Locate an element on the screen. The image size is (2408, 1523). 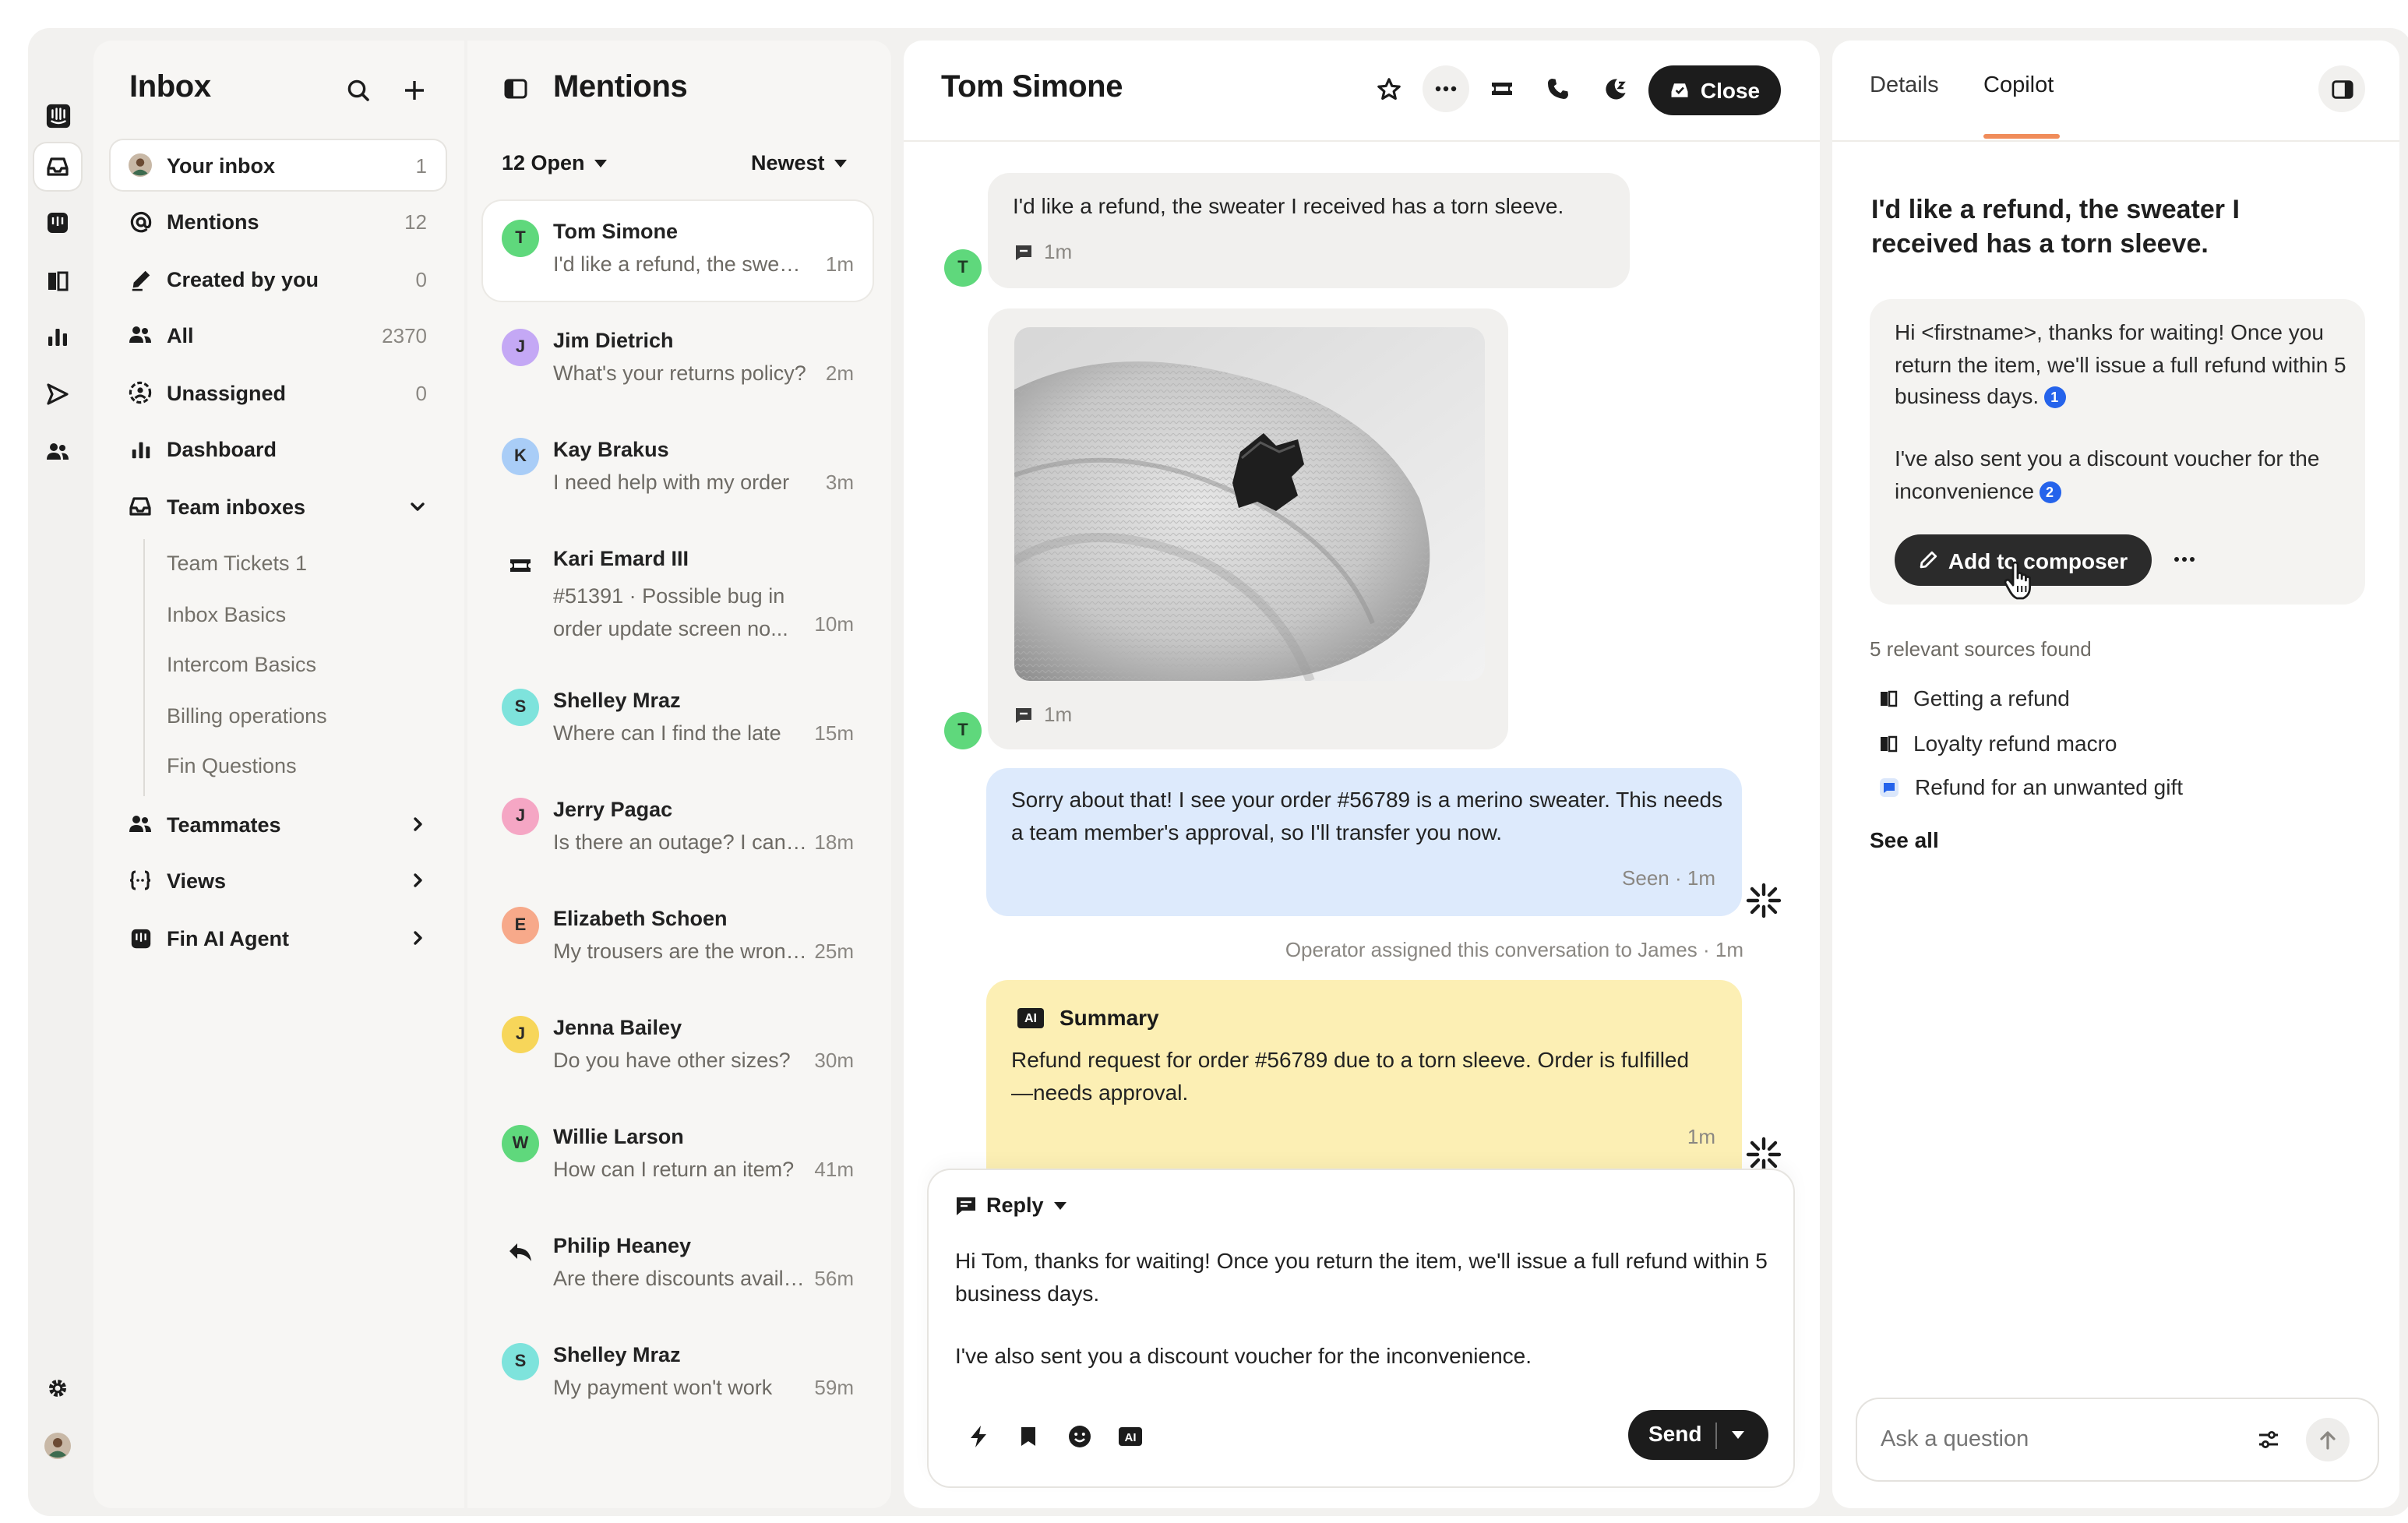
torn-sweater-image is located at coordinates (1249, 504).